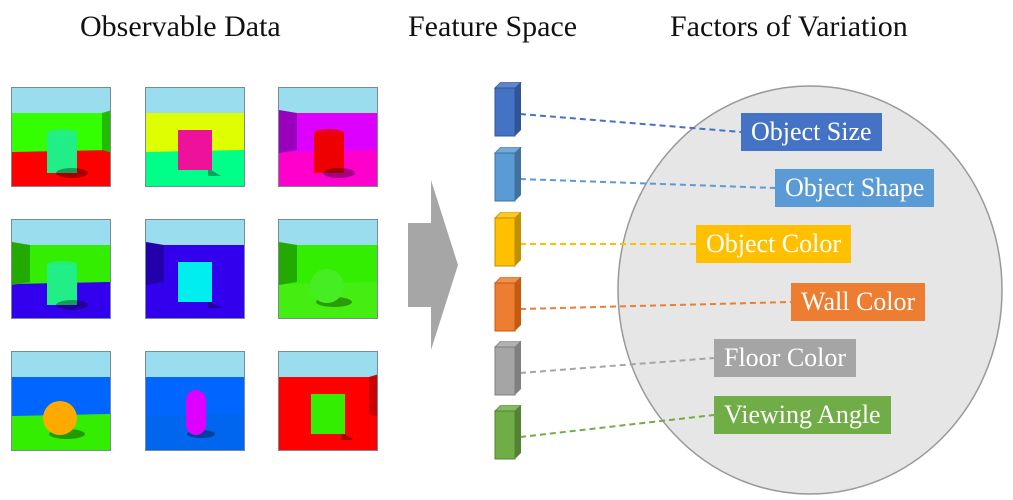 The width and height of the screenshot is (1013, 500). Describe the element at coordinates (774, 244) in the screenshot. I see `factor-label: Object Color` at that location.